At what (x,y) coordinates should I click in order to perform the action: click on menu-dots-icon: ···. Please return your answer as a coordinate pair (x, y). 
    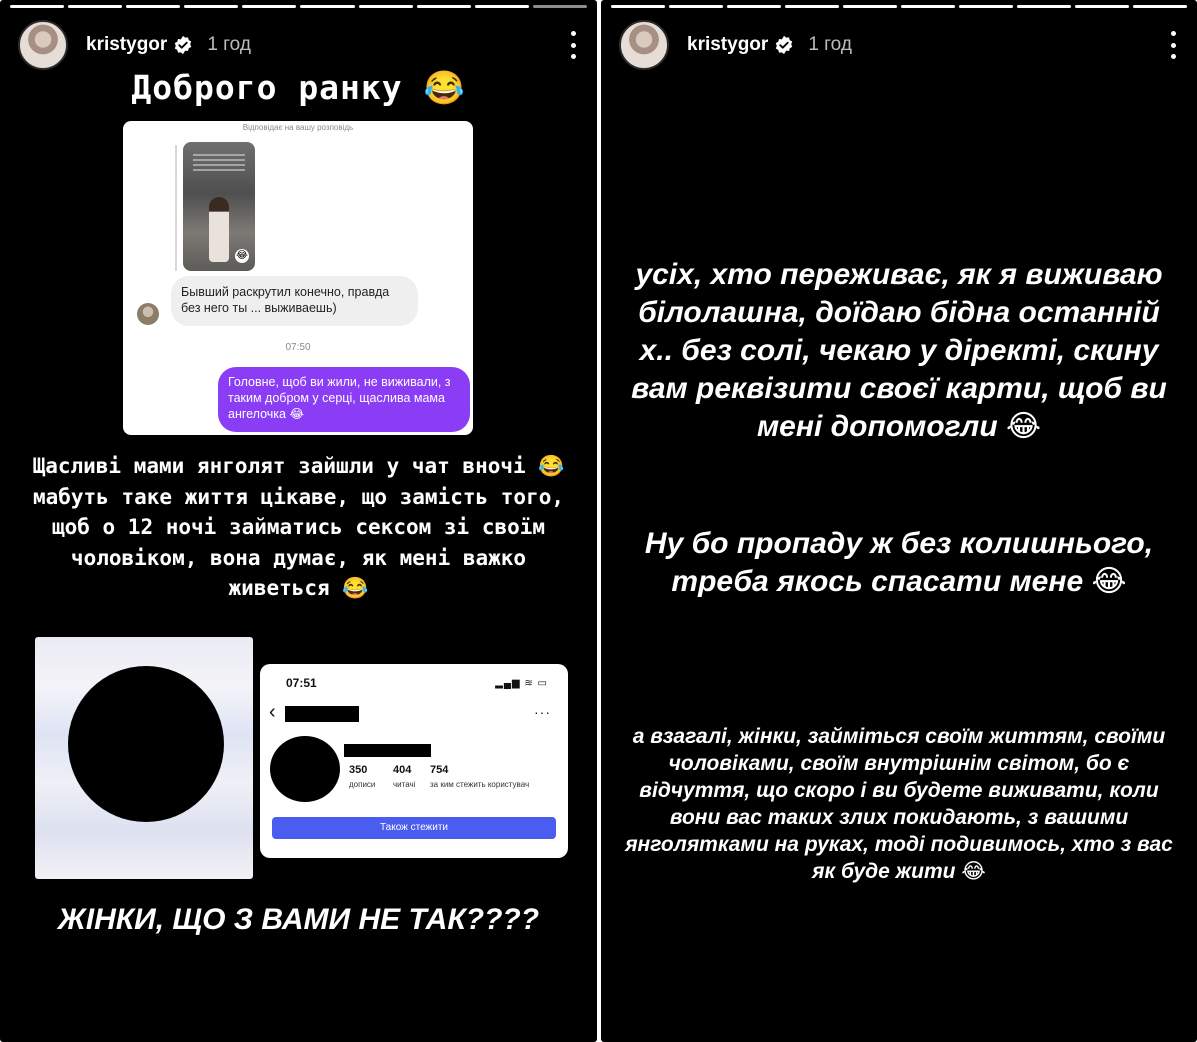
    Looking at the image, I should click on (542, 712).